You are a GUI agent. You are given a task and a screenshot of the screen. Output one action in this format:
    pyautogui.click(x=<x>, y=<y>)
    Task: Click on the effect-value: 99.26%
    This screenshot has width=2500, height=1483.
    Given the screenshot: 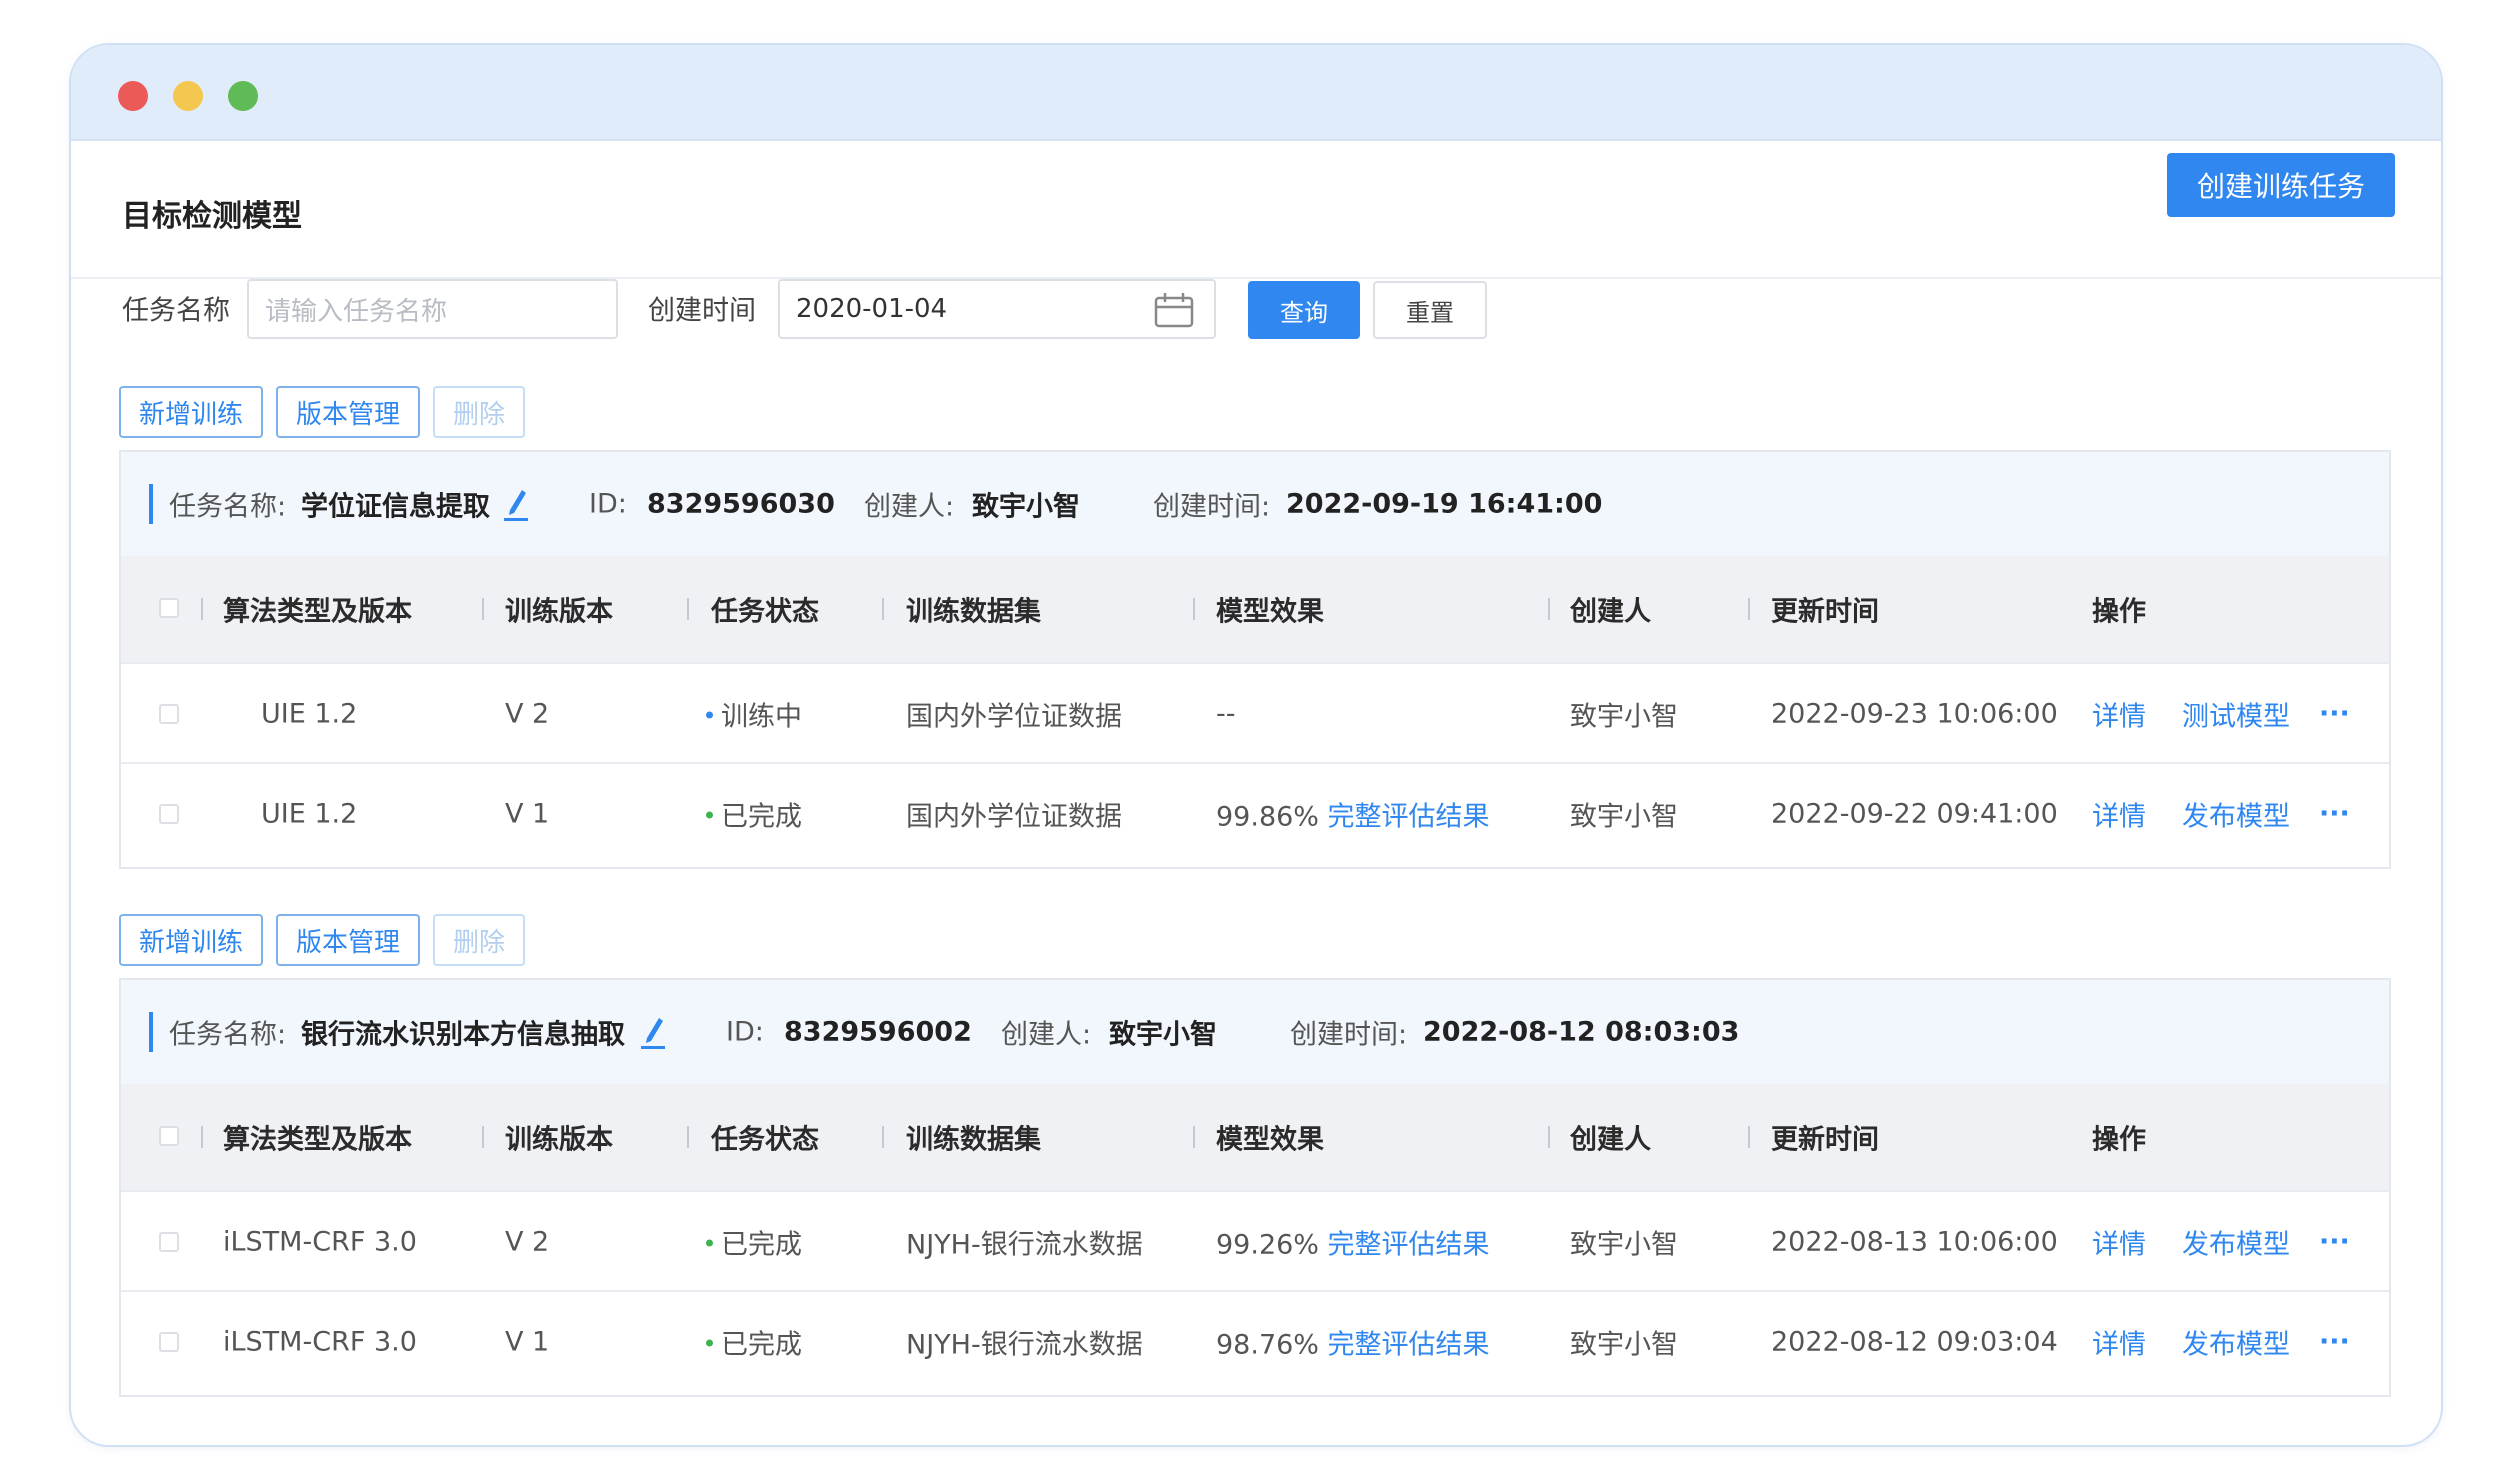 What is the action you would take?
    pyautogui.click(x=1267, y=1245)
    